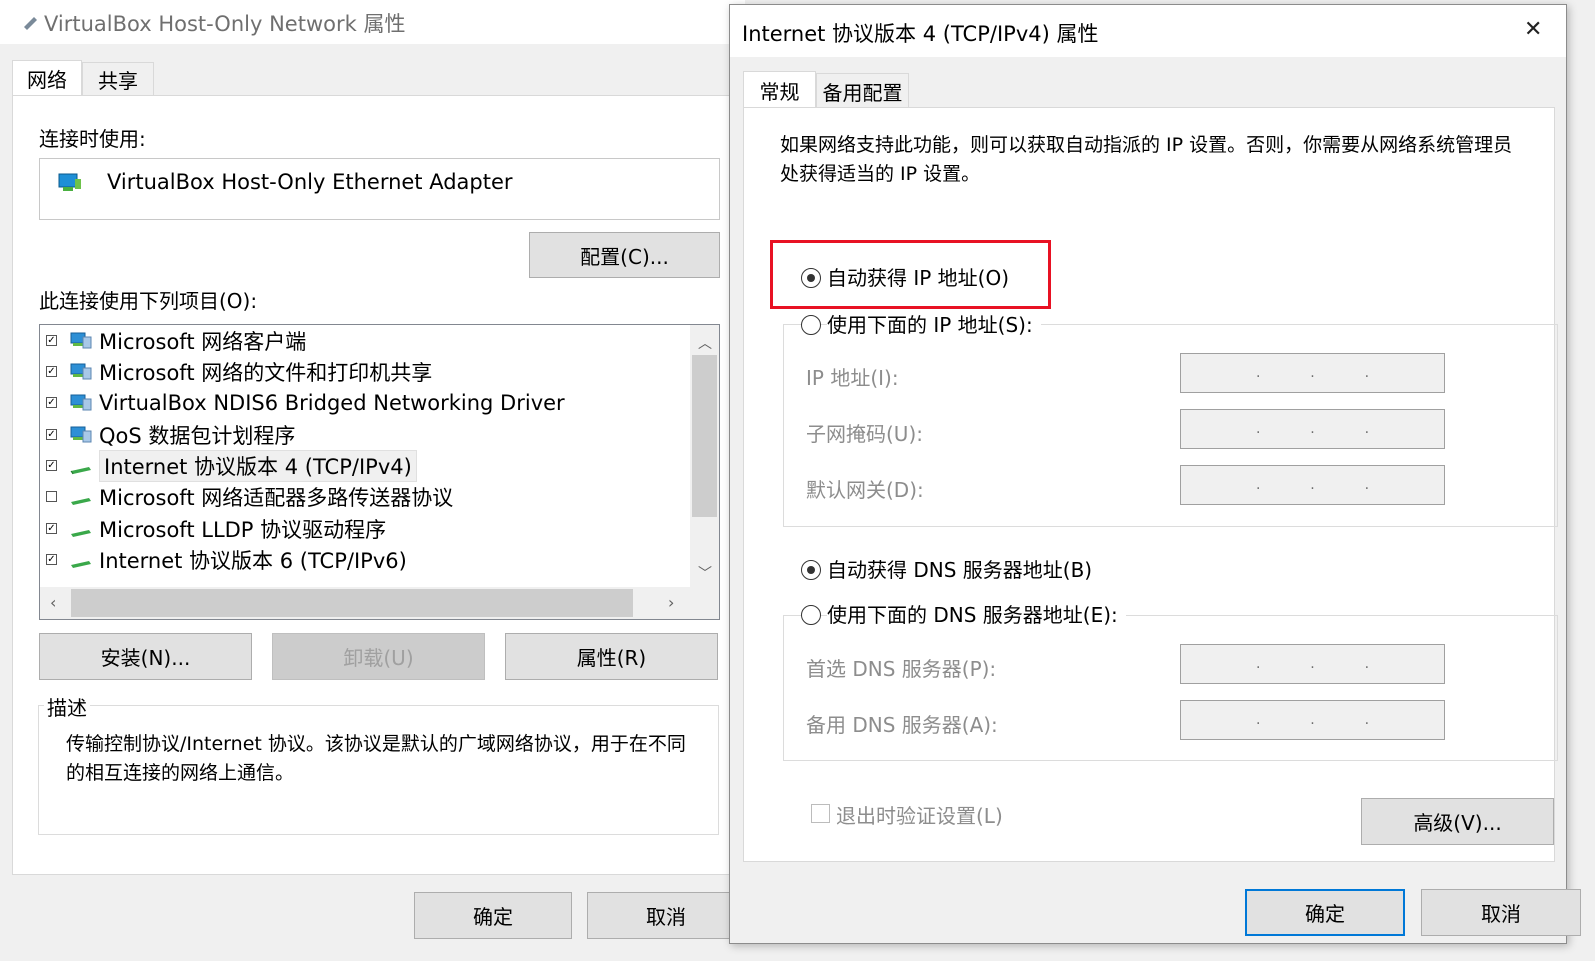 This screenshot has height=961, width=1595. I want to click on manual-ip-label: 使用下面的 IP 地址(S):, so click(934, 323).